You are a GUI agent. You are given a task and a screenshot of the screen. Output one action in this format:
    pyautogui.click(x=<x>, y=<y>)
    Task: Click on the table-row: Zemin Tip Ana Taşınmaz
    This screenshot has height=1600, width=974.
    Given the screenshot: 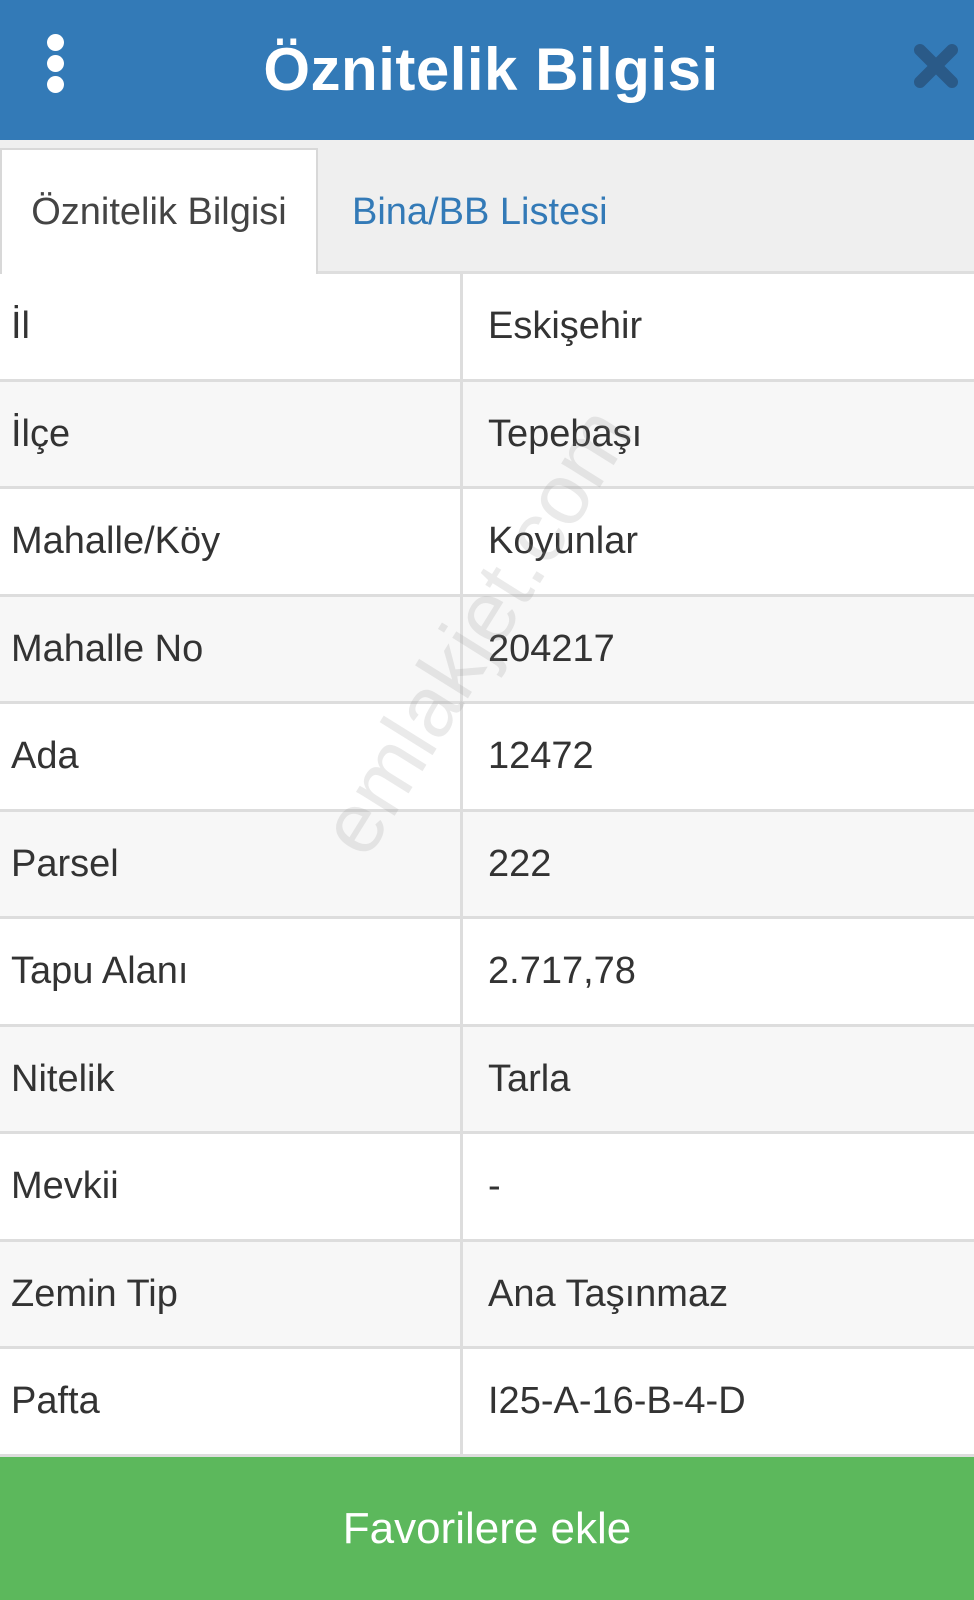 What is the action you would take?
    pyautogui.click(x=487, y=1295)
    